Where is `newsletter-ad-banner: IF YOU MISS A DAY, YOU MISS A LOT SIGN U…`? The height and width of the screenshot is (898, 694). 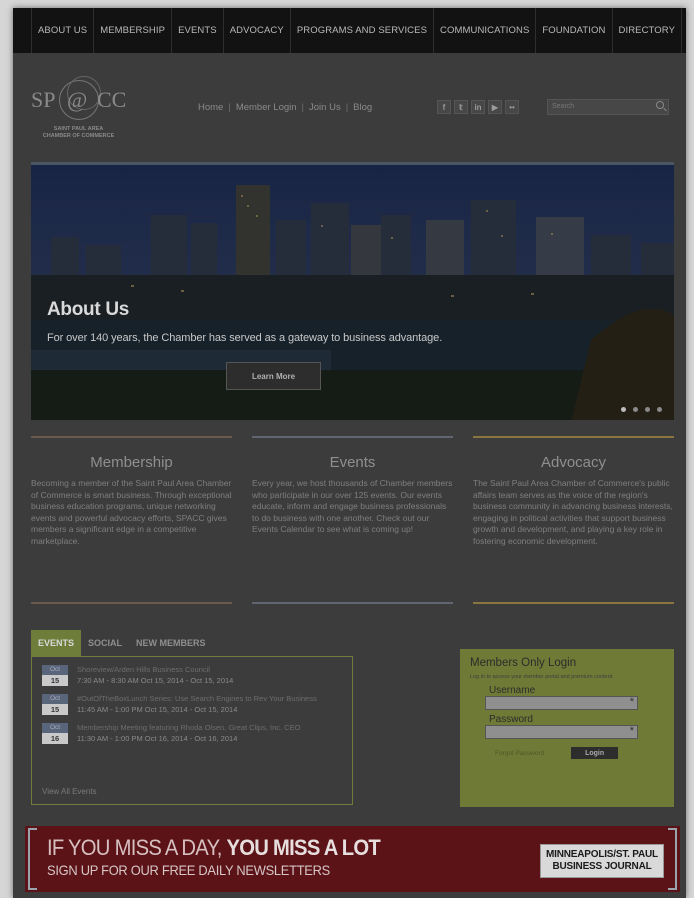 newsletter-ad-banner: IF YOU MISS A DAY, YOU MISS A LOT SIGN U… is located at coordinates (352, 859).